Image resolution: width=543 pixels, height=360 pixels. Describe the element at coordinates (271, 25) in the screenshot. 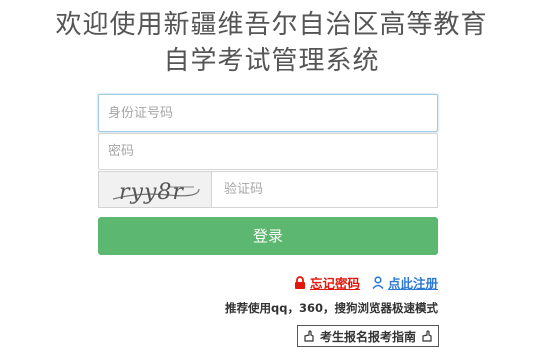

I see `page-title-line1: 欢迎使用新疆维吾尔自治区高等教育` at that location.